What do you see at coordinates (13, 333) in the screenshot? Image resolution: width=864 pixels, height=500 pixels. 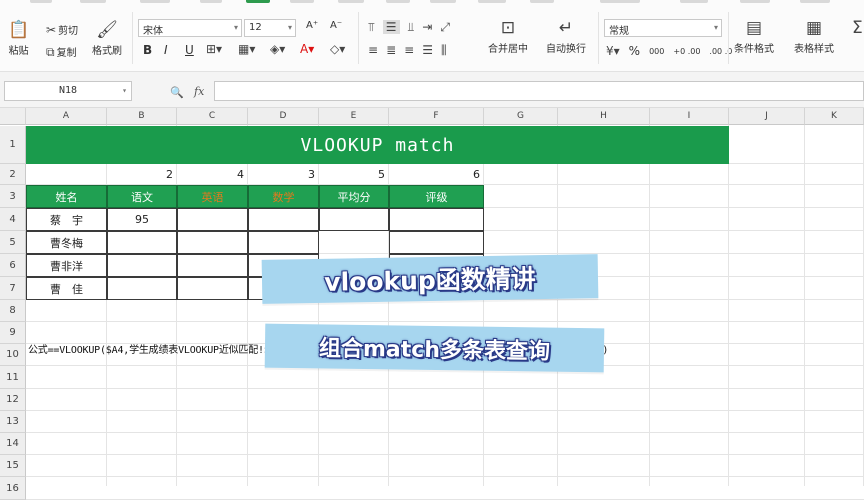 I see `row-header-9: 9` at bounding box center [13, 333].